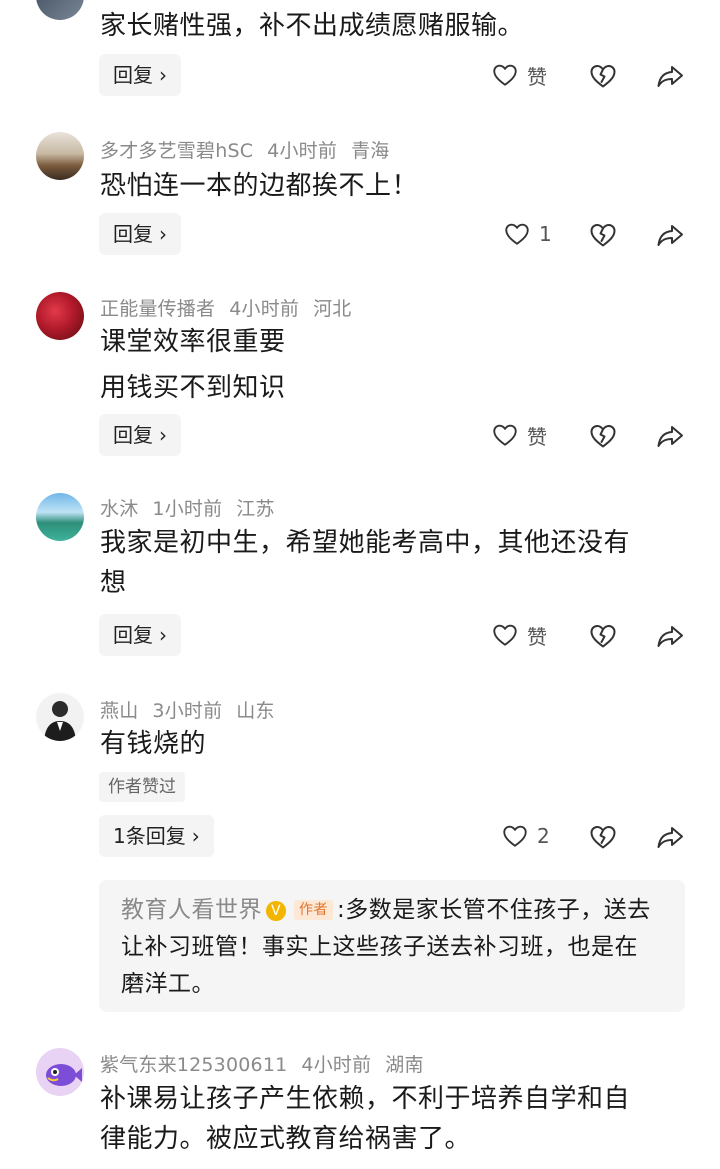 The height and width of the screenshot is (1169, 720). What do you see at coordinates (142, 787) in the screenshot?
I see `author-liked-badge: 作者赞过` at bounding box center [142, 787].